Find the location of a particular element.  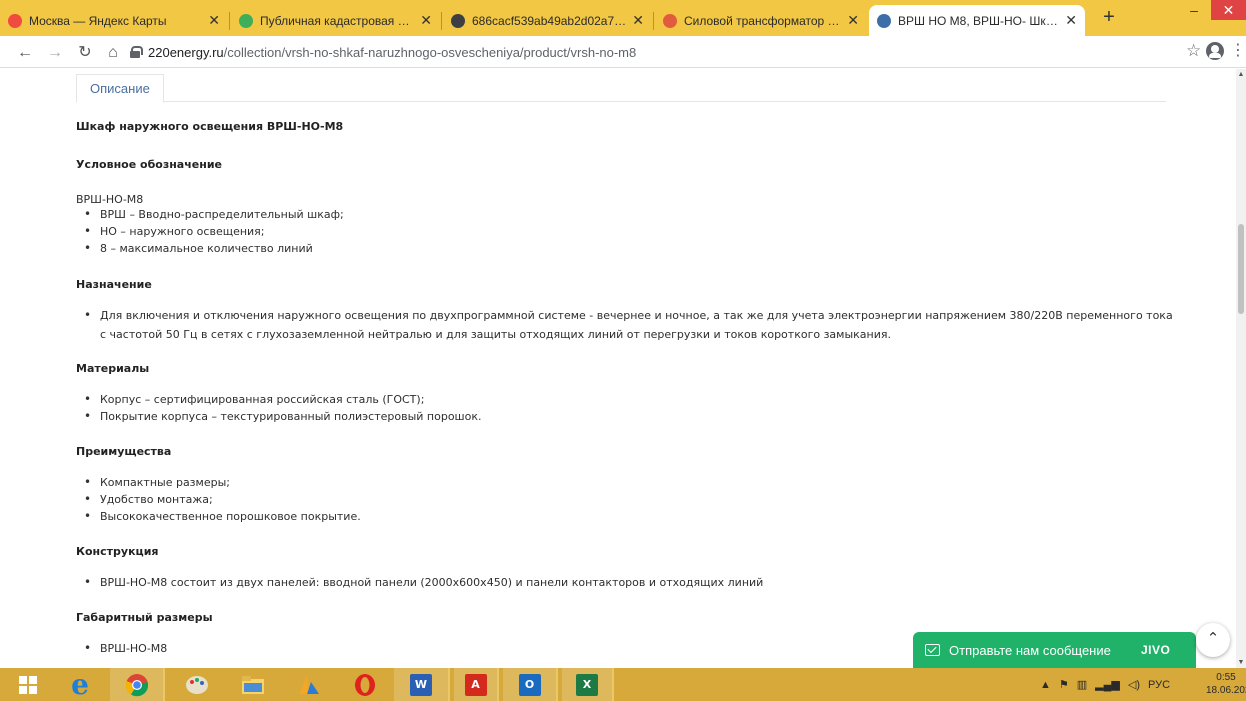

chat-widget-button: Отправьте нам сообщение JIVO is located at coordinates (1054, 650).